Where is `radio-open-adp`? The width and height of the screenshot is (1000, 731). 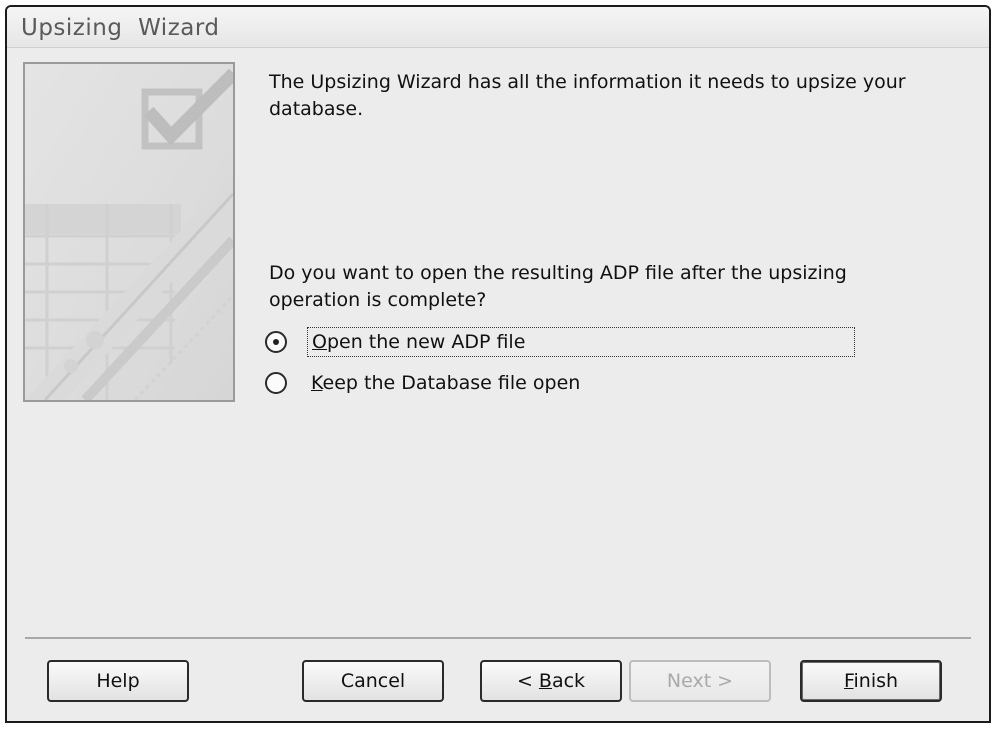
radio-open-adp is located at coordinates (276, 342).